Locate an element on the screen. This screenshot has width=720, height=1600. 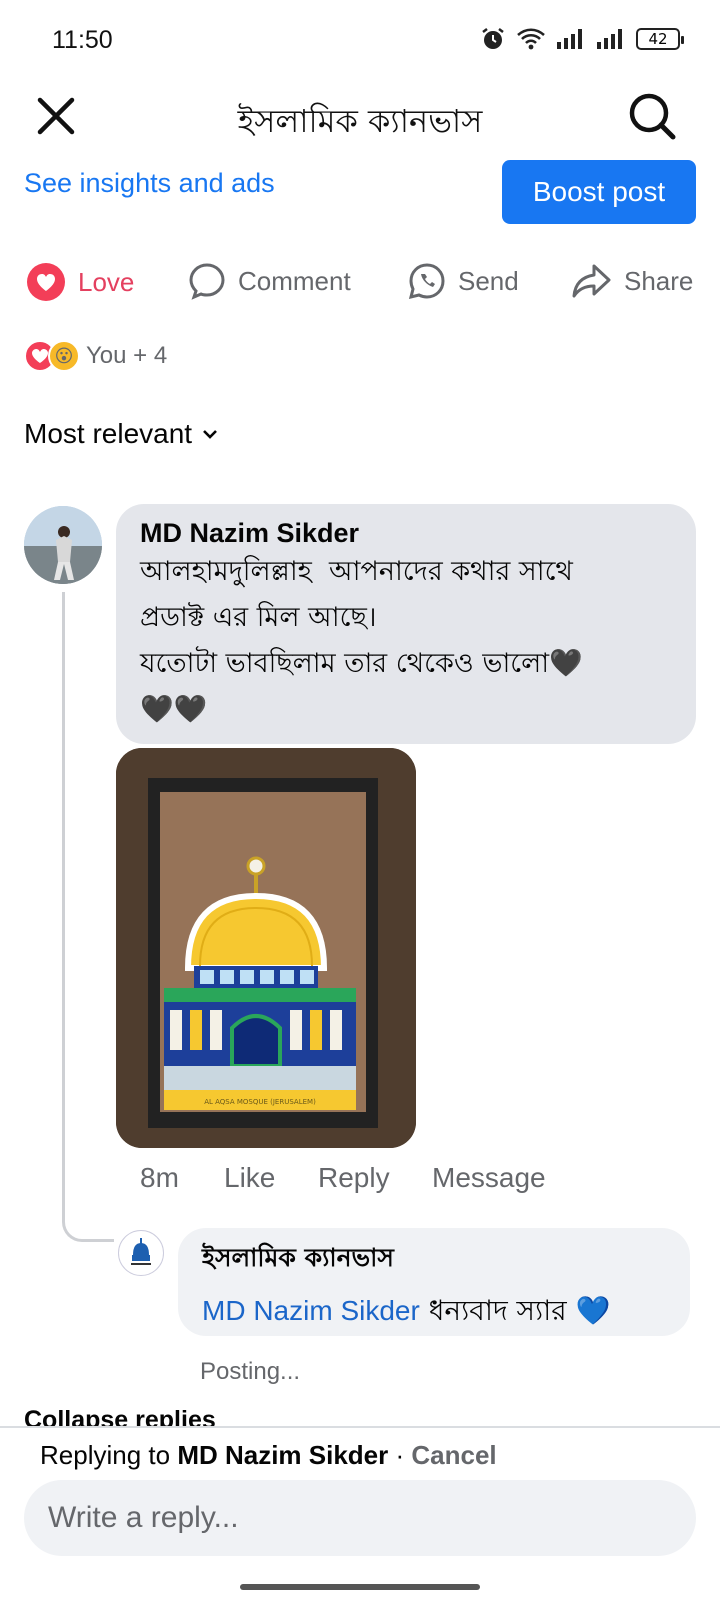
search-button is located at coordinates (653, 117).